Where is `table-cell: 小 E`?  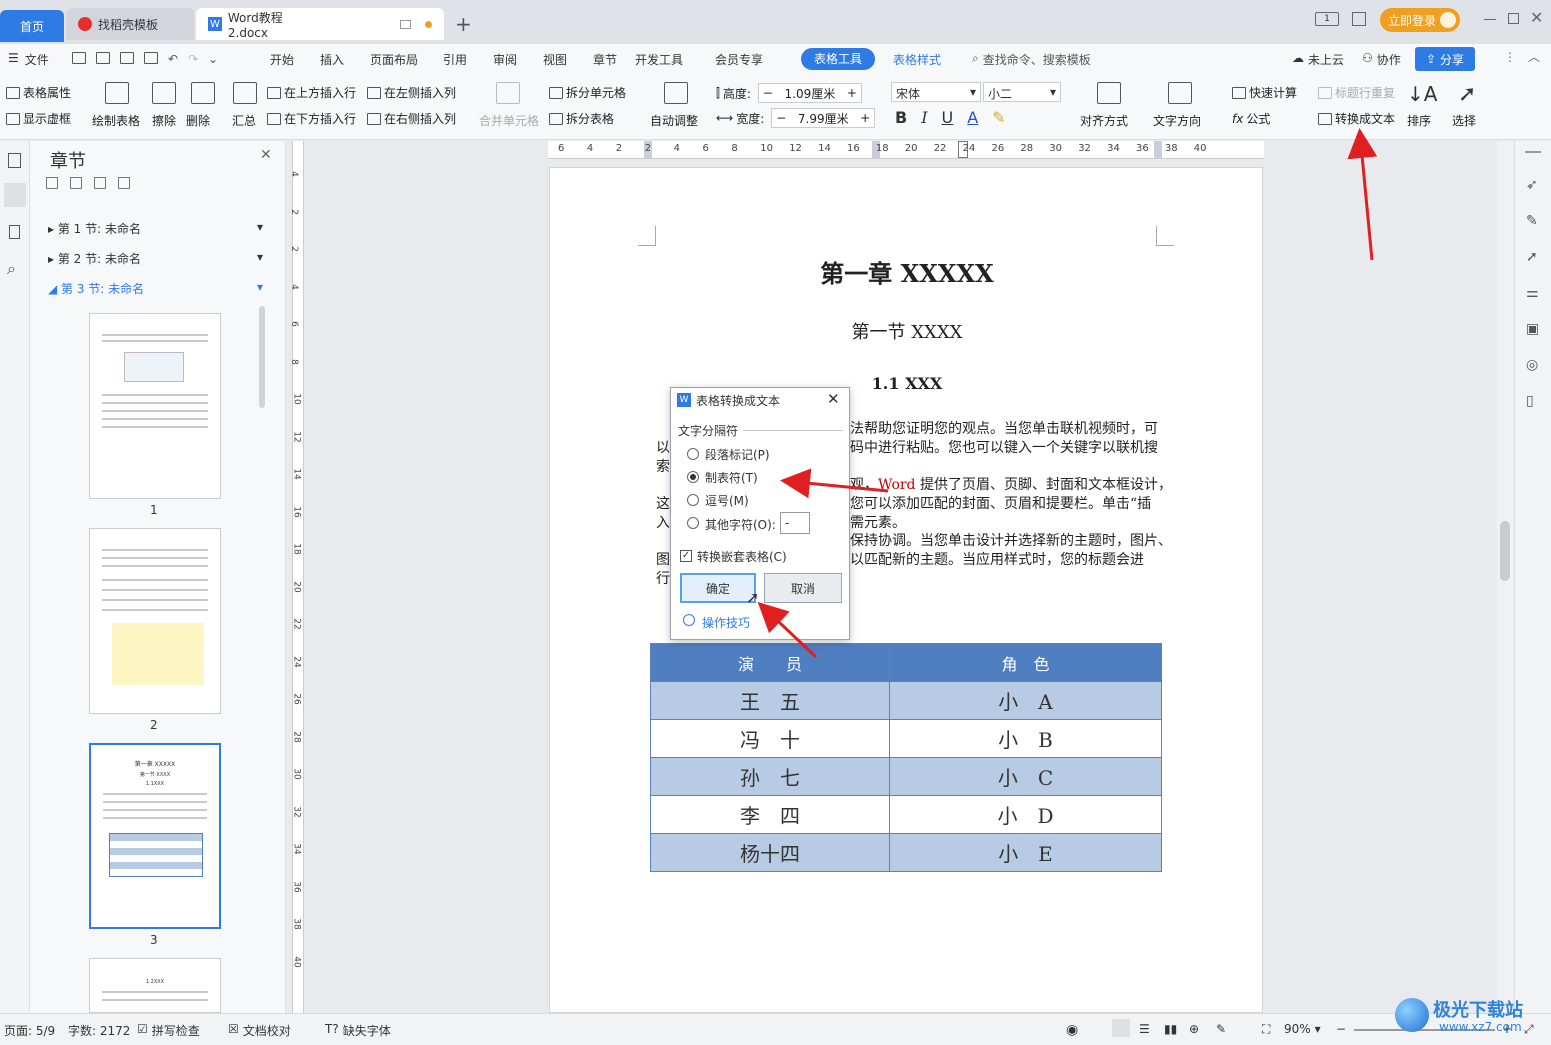
table-cell: 小 E is located at coordinates (1025, 852).